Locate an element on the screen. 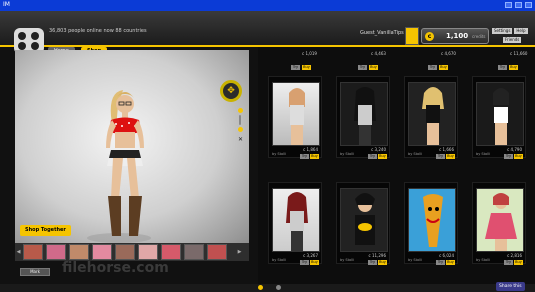 This screenshot has height=292, width=535. credits-value: 1,100 is located at coordinates (457, 36).